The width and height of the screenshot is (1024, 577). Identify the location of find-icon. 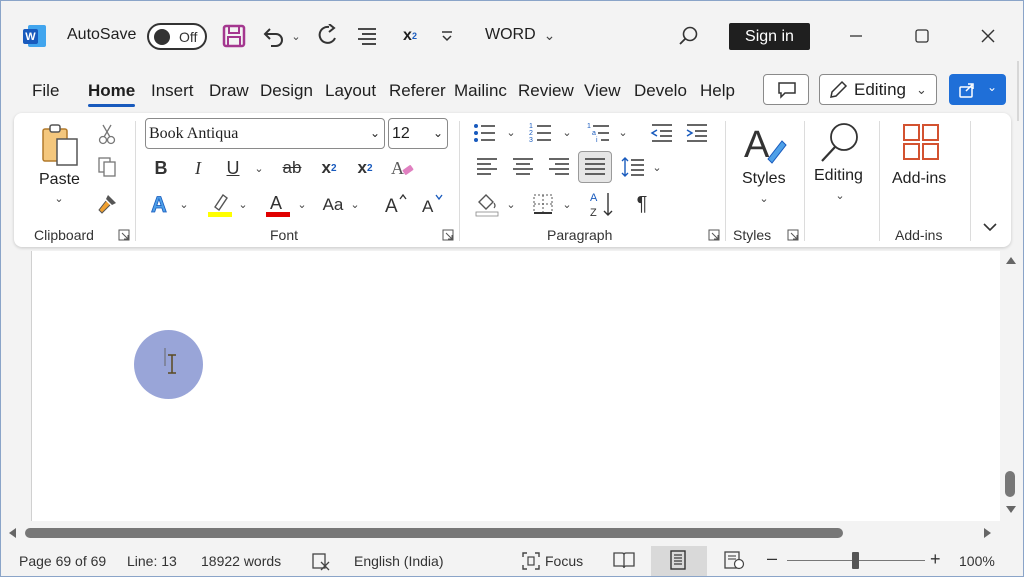
(840, 142).